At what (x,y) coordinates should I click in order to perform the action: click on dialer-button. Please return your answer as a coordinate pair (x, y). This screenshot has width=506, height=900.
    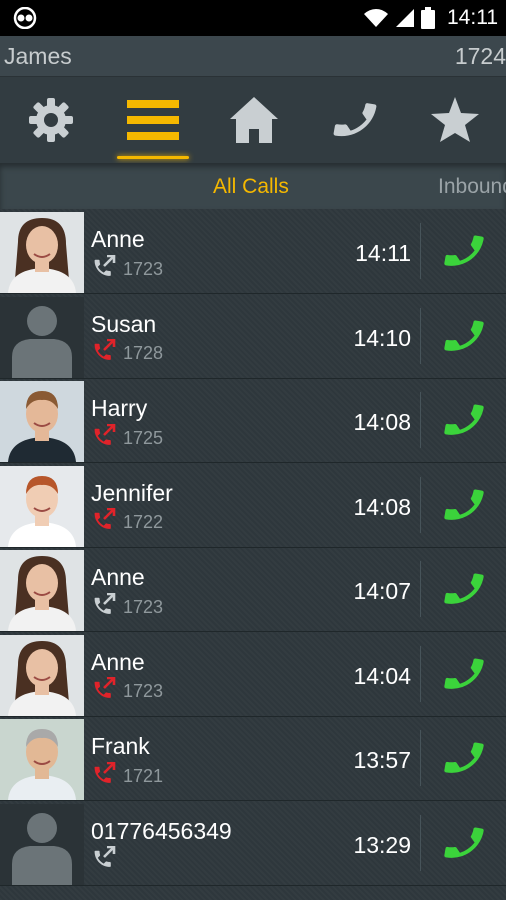
    Looking at the image, I should click on (355, 120).